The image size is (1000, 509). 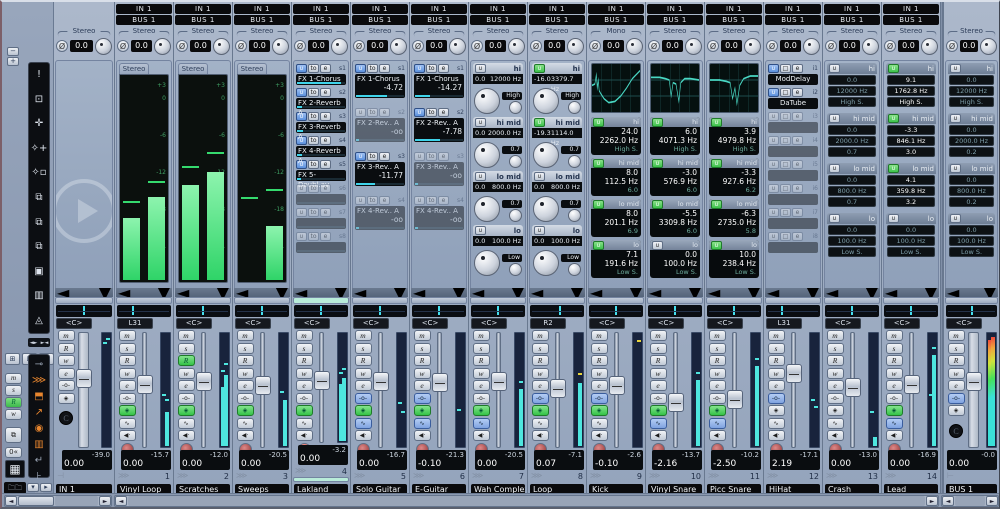 What do you see at coordinates (39, 397) in the screenshot?
I see `inserts-view-icon: ⬒` at bounding box center [39, 397].